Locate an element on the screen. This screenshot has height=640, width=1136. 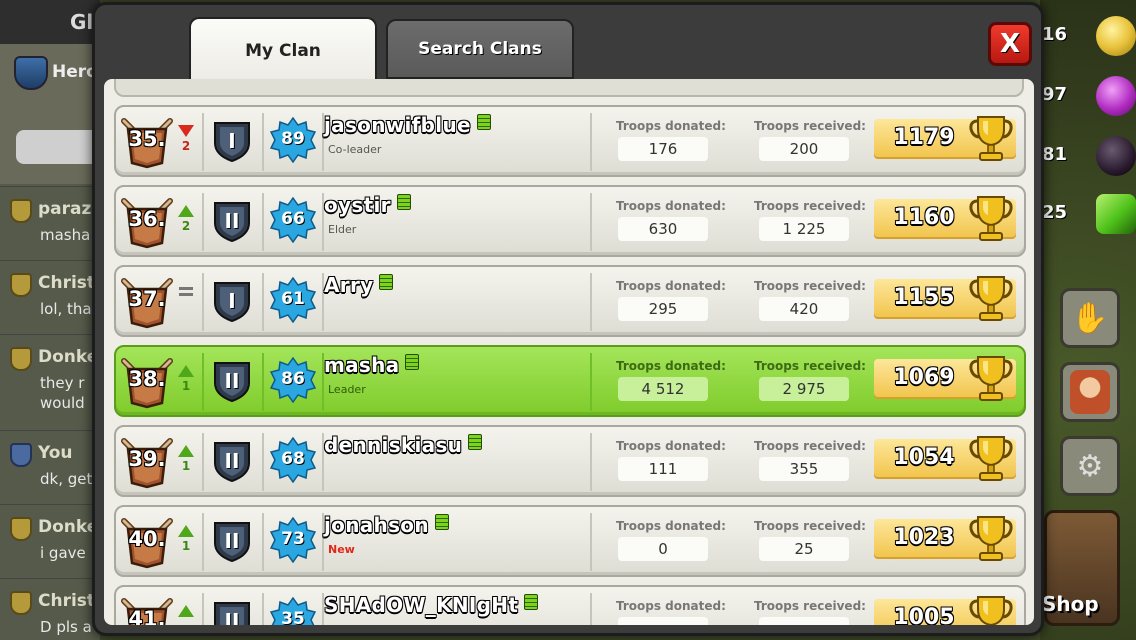
troops-donated-value: 4 512 is located at coordinates (663, 389).